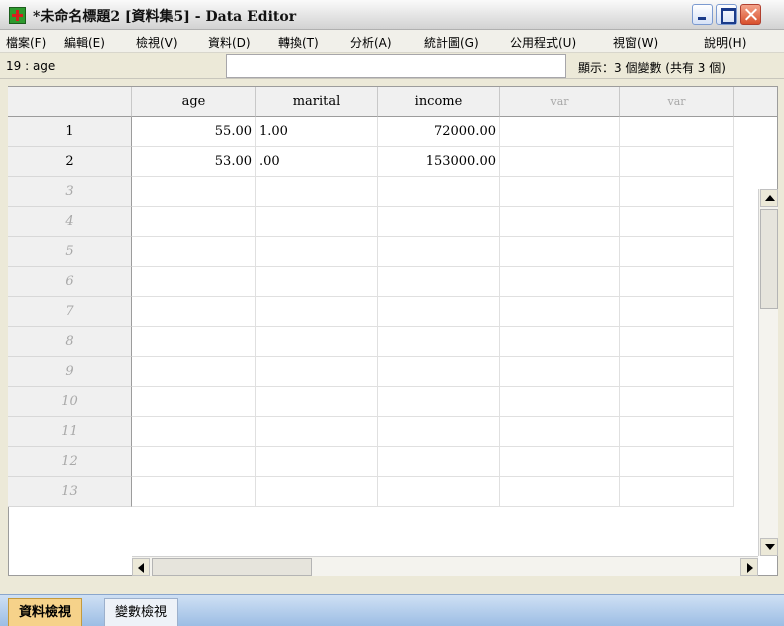 Image resolution: width=784 pixels, height=626 pixels. Describe the element at coordinates (635, 42) in the screenshot. I see `menu-window: 視窗(W)` at that location.